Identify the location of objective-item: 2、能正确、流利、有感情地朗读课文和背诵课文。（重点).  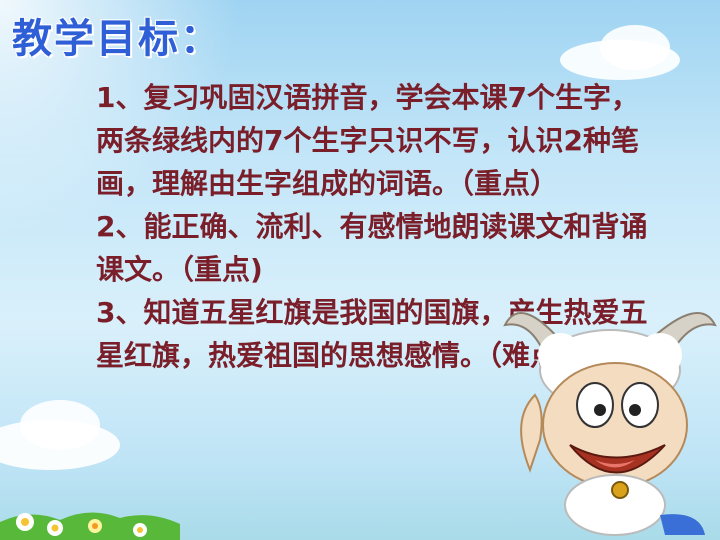
(372, 248).